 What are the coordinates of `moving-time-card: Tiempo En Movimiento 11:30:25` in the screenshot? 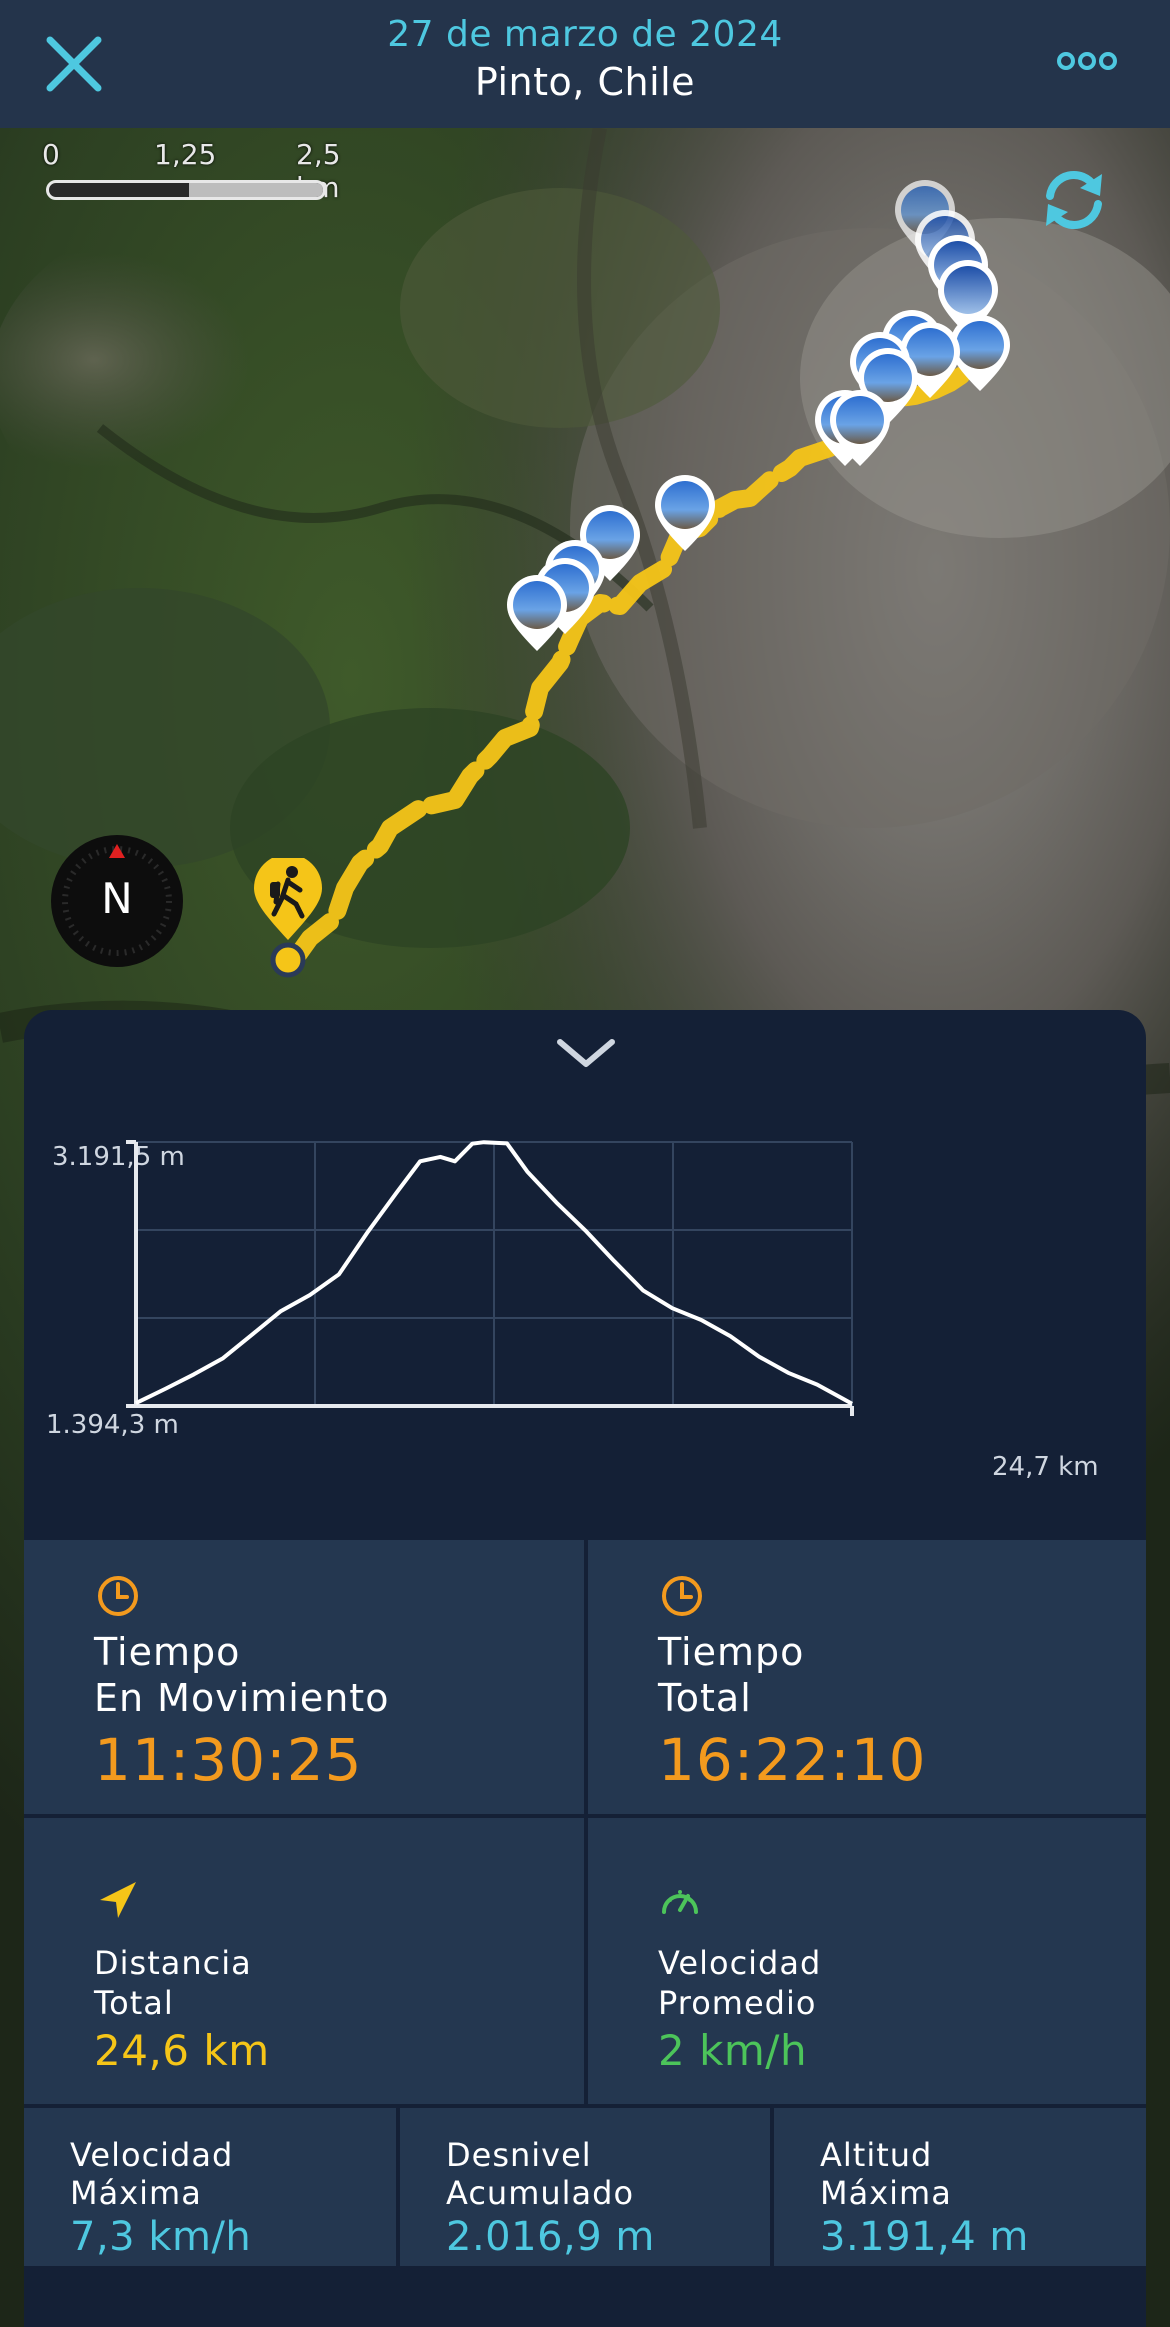 It's located at (304, 1677).